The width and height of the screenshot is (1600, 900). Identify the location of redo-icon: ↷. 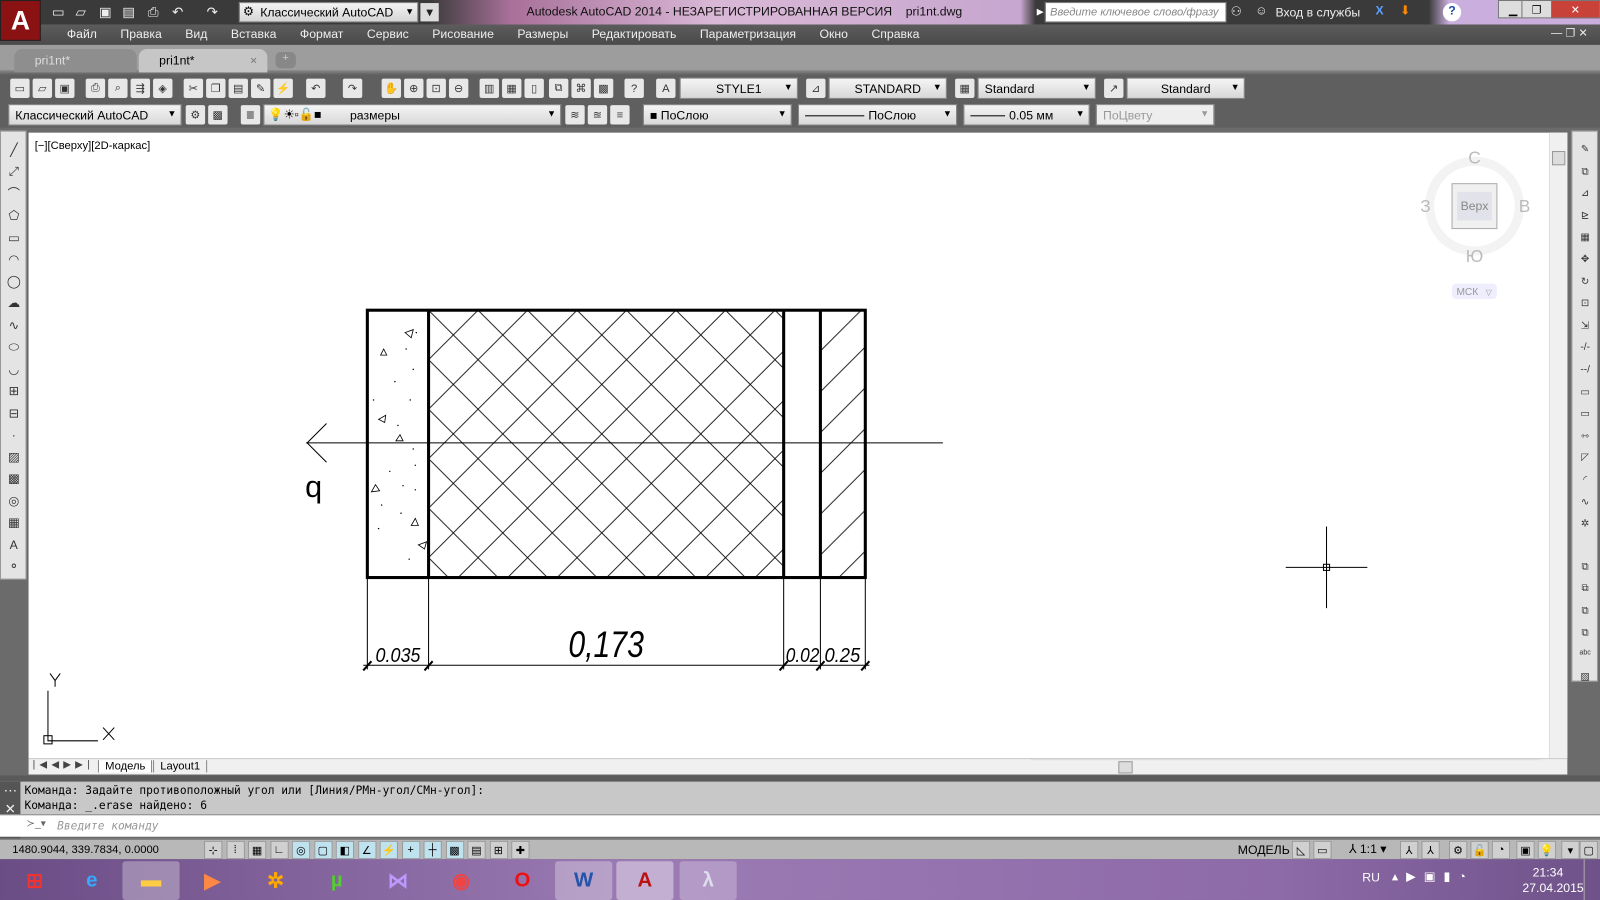
(352, 88).